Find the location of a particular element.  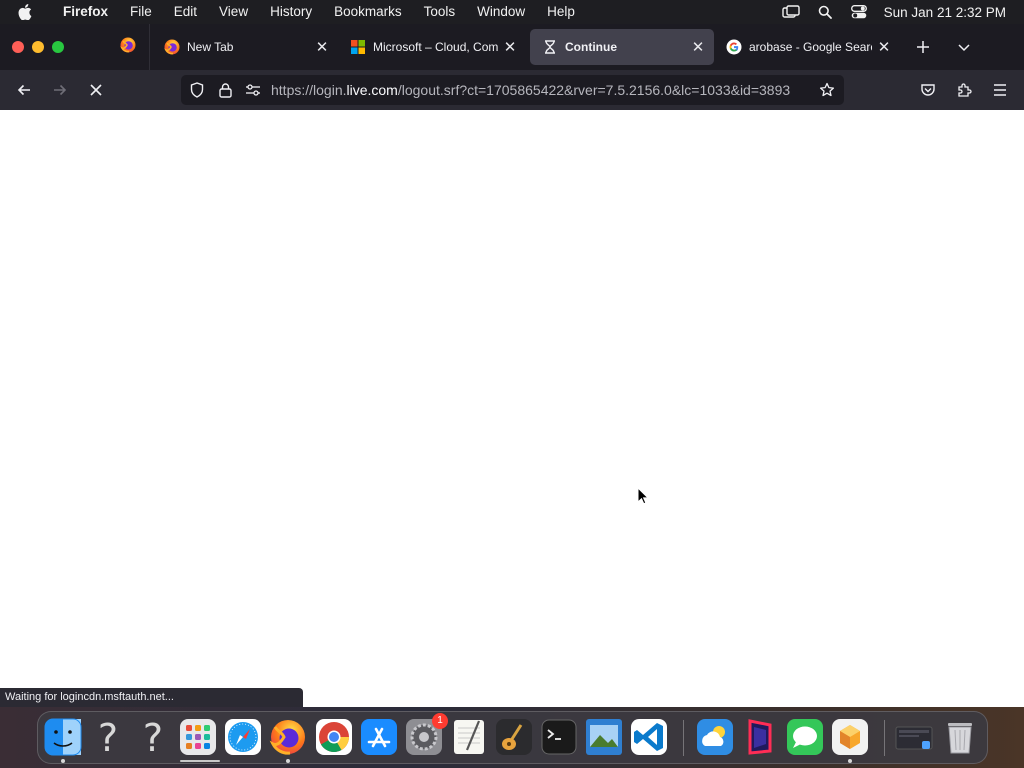

google-logo-icon is located at coordinates (734, 47).